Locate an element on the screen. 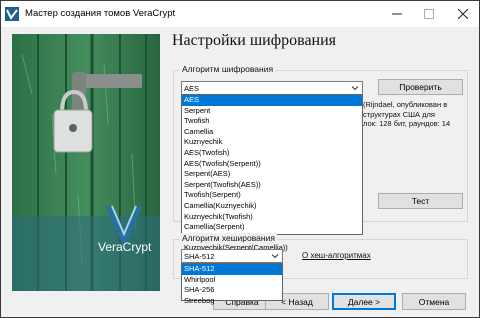 This screenshot has height=318, width=480. test-algorithm-button: Проверить is located at coordinates (420, 87).